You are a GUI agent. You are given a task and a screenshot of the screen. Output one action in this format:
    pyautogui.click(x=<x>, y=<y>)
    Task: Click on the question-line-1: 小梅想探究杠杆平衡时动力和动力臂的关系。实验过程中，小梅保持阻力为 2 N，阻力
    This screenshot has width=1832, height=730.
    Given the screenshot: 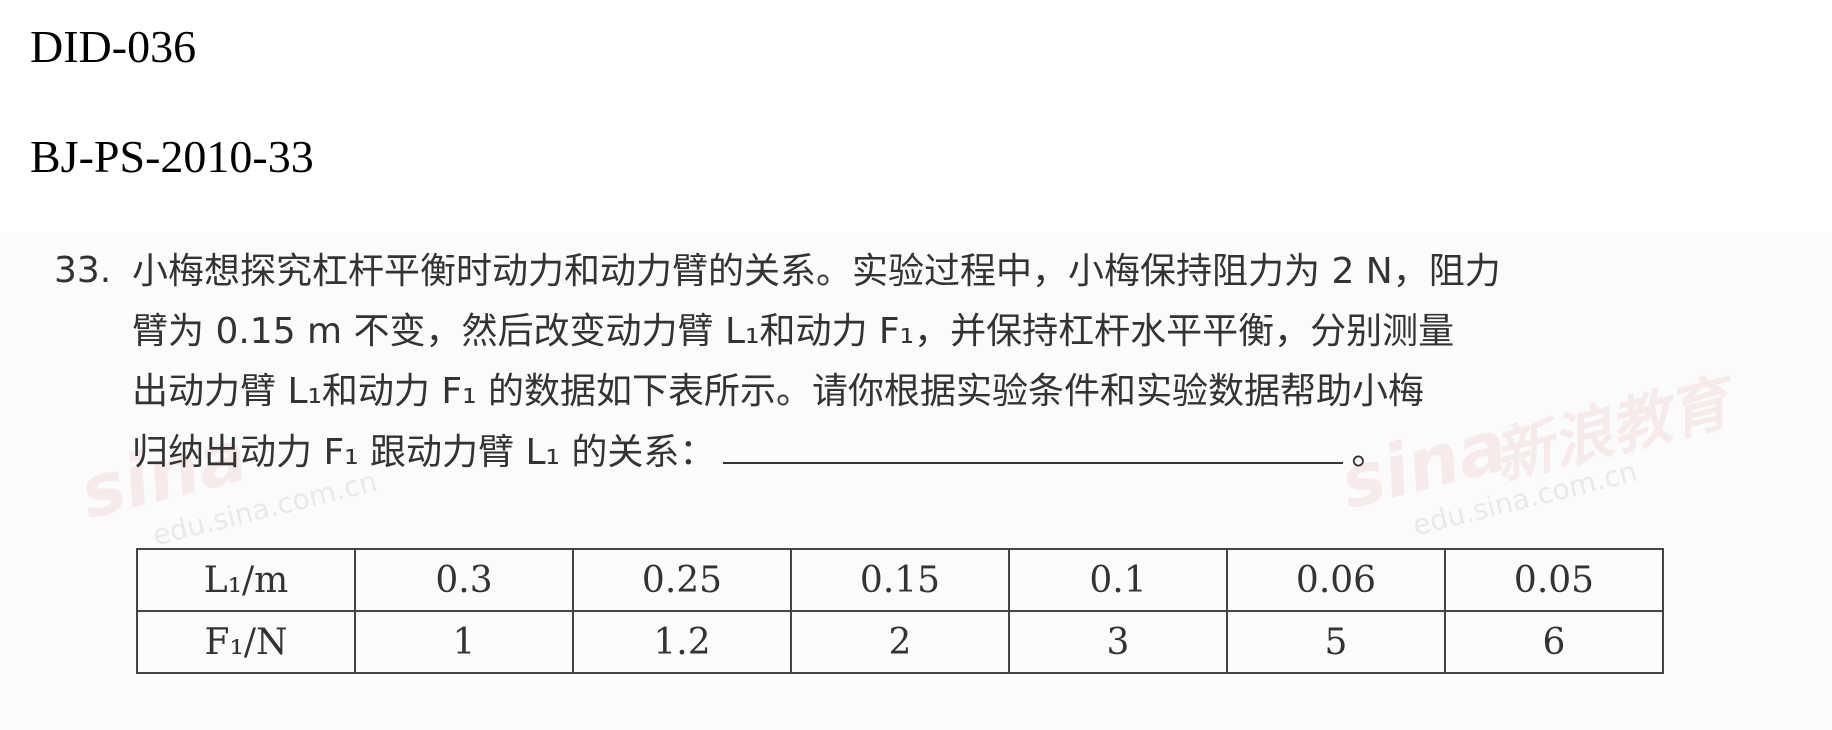 What is the action you would take?
    pyautogui.click(x=816, y=271)
    